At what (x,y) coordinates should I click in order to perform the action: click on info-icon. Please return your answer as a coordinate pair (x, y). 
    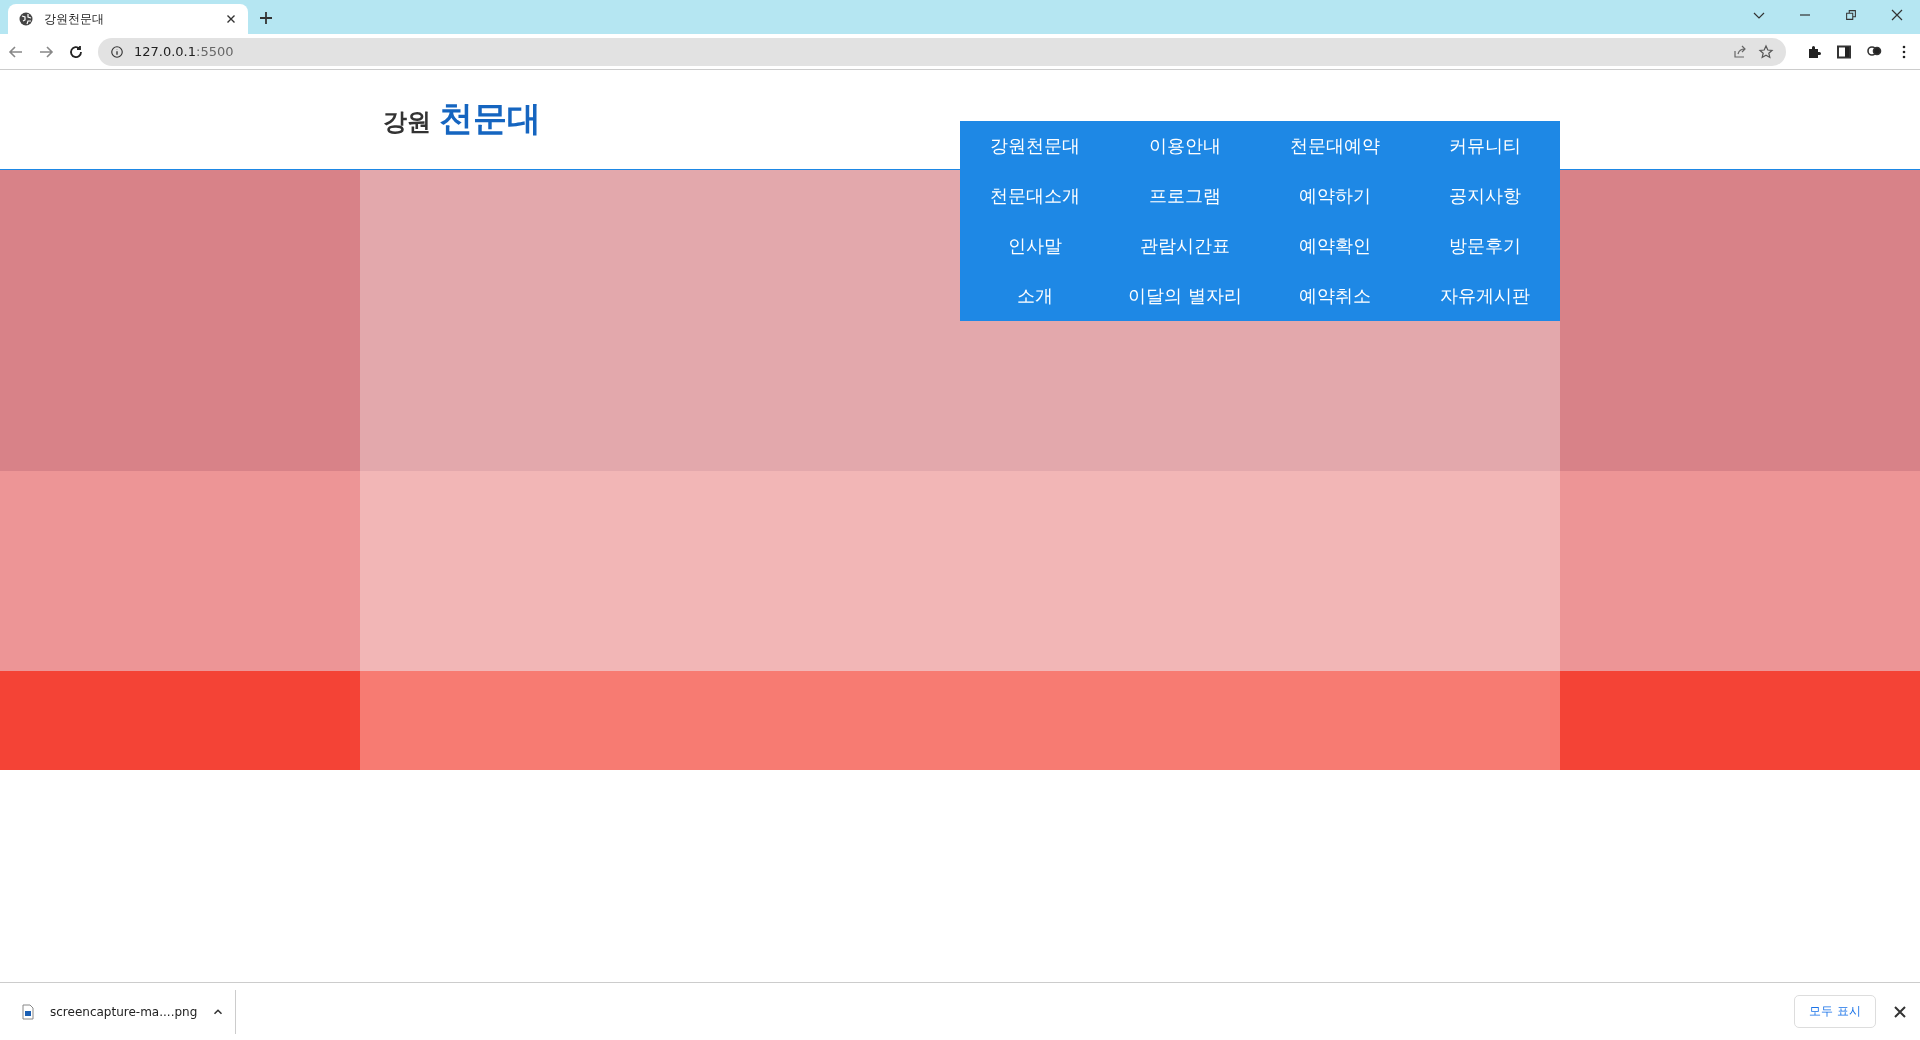
    Looking at the image, I should click on (117, 51).